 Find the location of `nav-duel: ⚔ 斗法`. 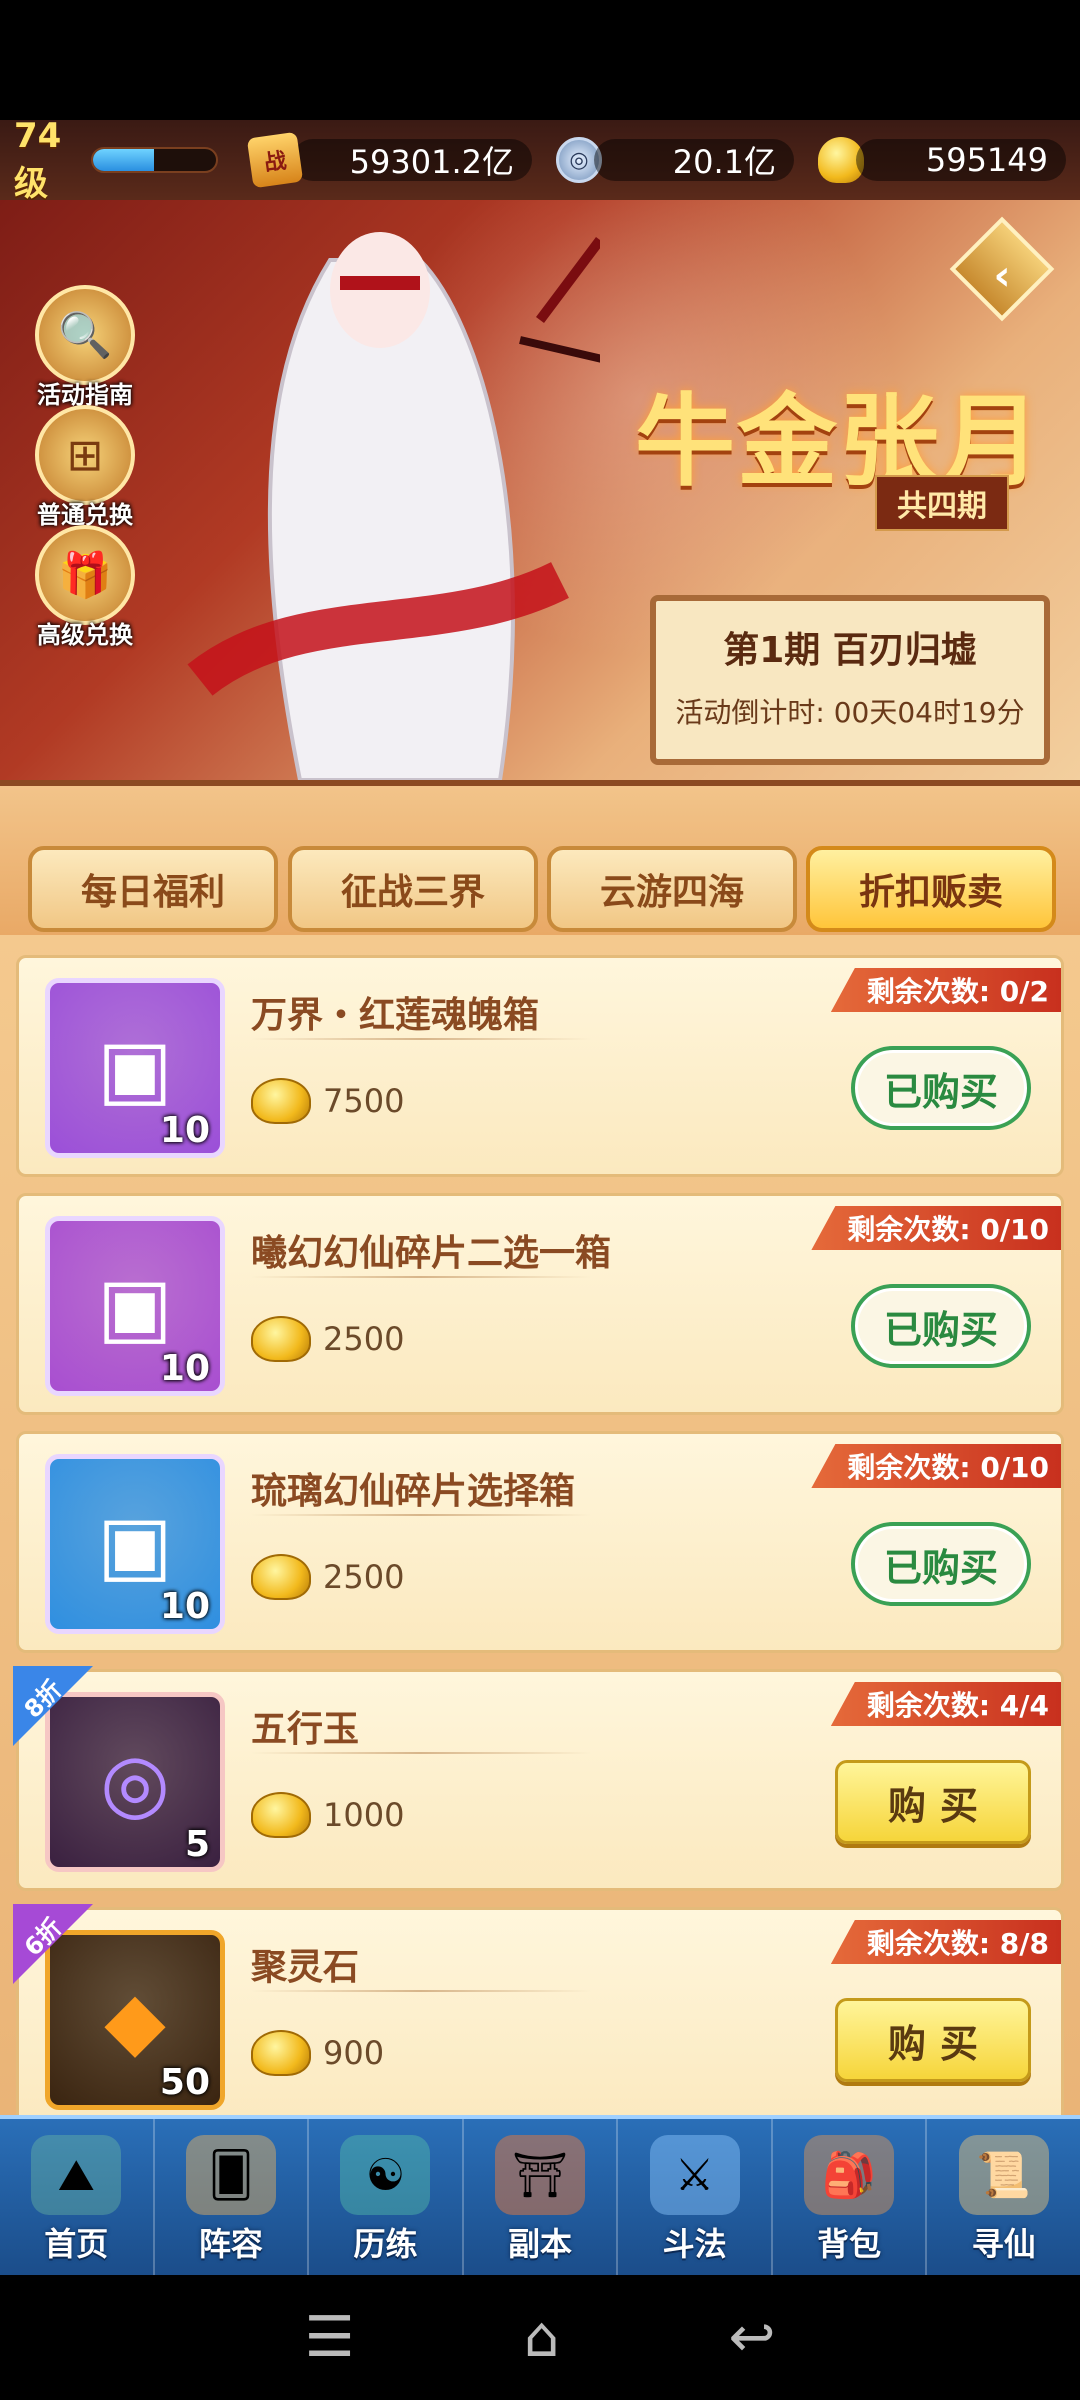

nav-duel: ⚔ 斗法 is located at coordinates (695, 2197).